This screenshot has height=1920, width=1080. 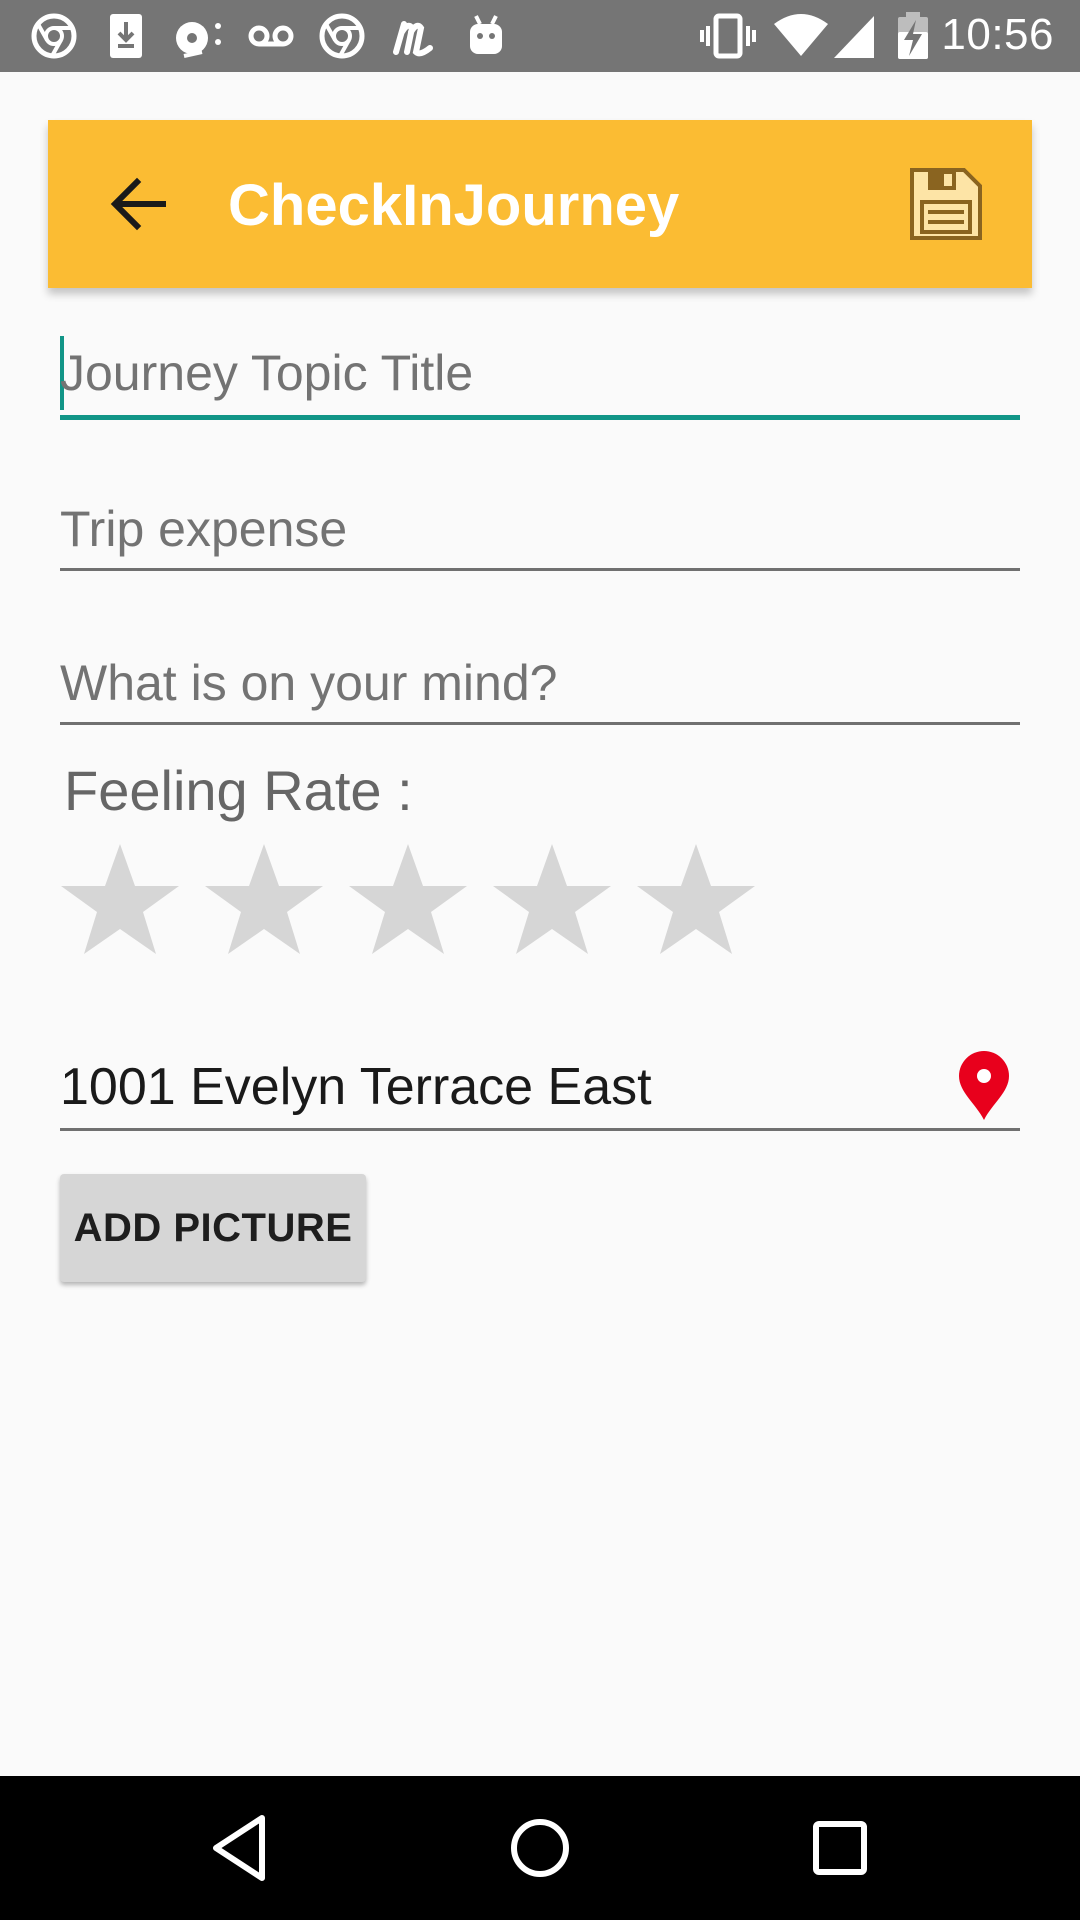 I want to click on cell-signal-icon, so click(x=854, y=37).